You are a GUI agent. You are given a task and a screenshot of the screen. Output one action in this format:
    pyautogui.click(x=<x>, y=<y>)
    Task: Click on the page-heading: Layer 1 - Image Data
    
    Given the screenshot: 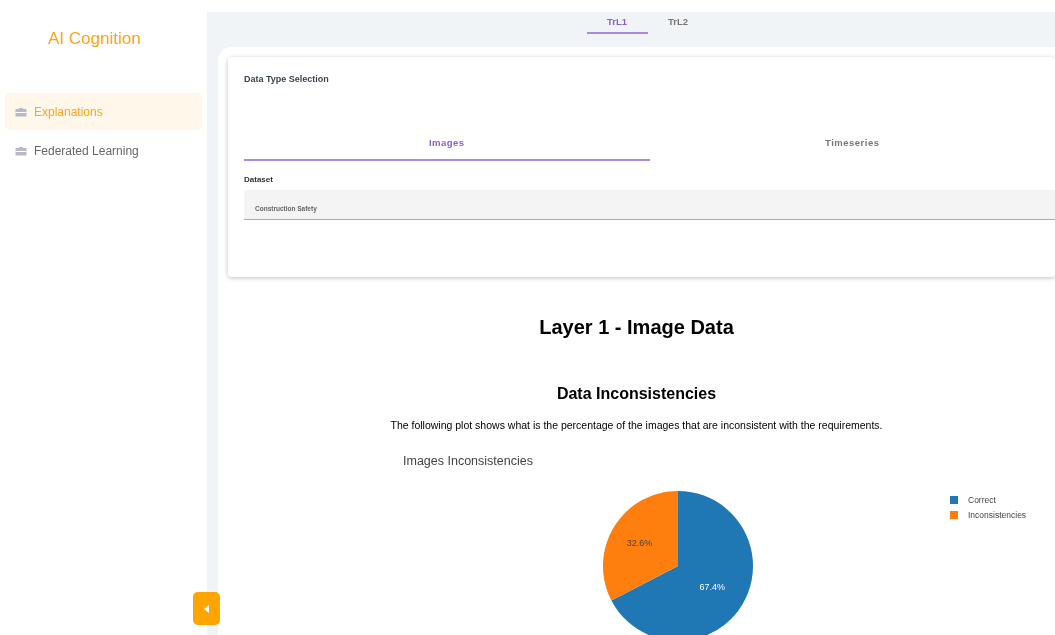 What is the action you would take?
    pyautogui.click(x=636, y=327)
    